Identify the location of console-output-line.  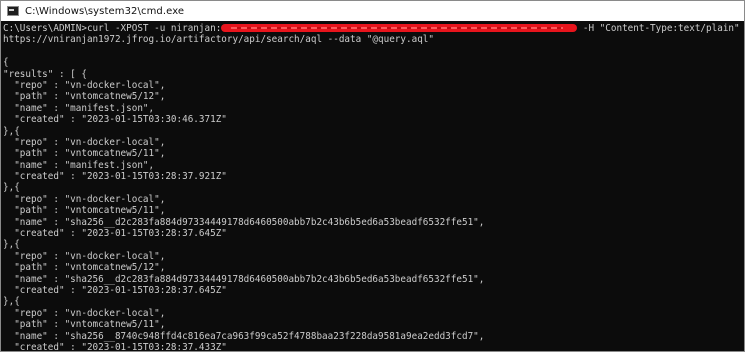
(373, 51).